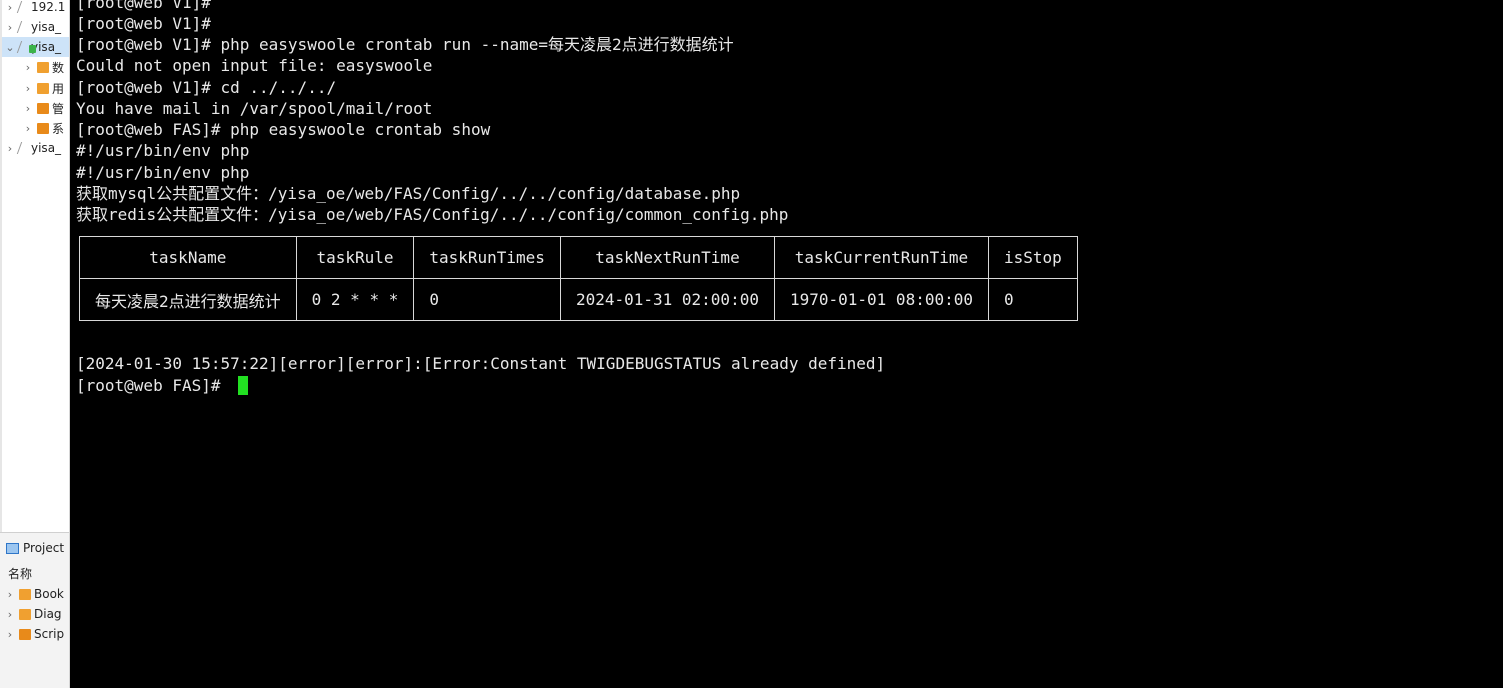 The width and height of the screenshot is (1503, 688). I want to click on project-item-label: Scrip, so click(49, 634).